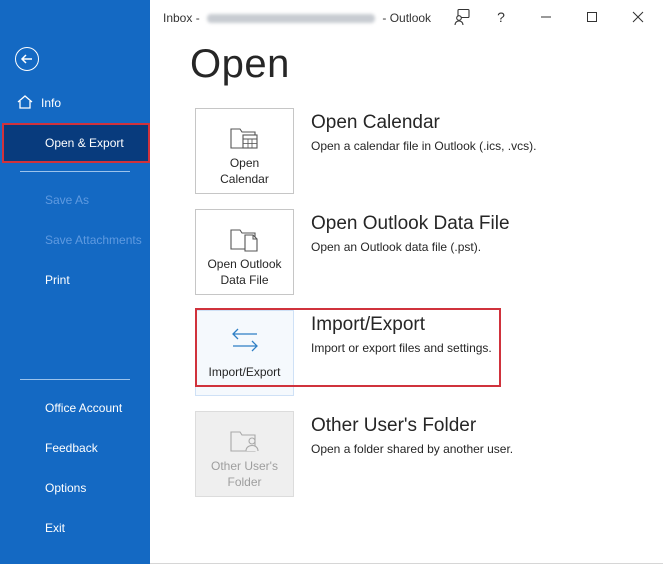 This screenshot has width=663, height=564. I want to click on sidebar-item-label: Office Account, so click(84, 408).